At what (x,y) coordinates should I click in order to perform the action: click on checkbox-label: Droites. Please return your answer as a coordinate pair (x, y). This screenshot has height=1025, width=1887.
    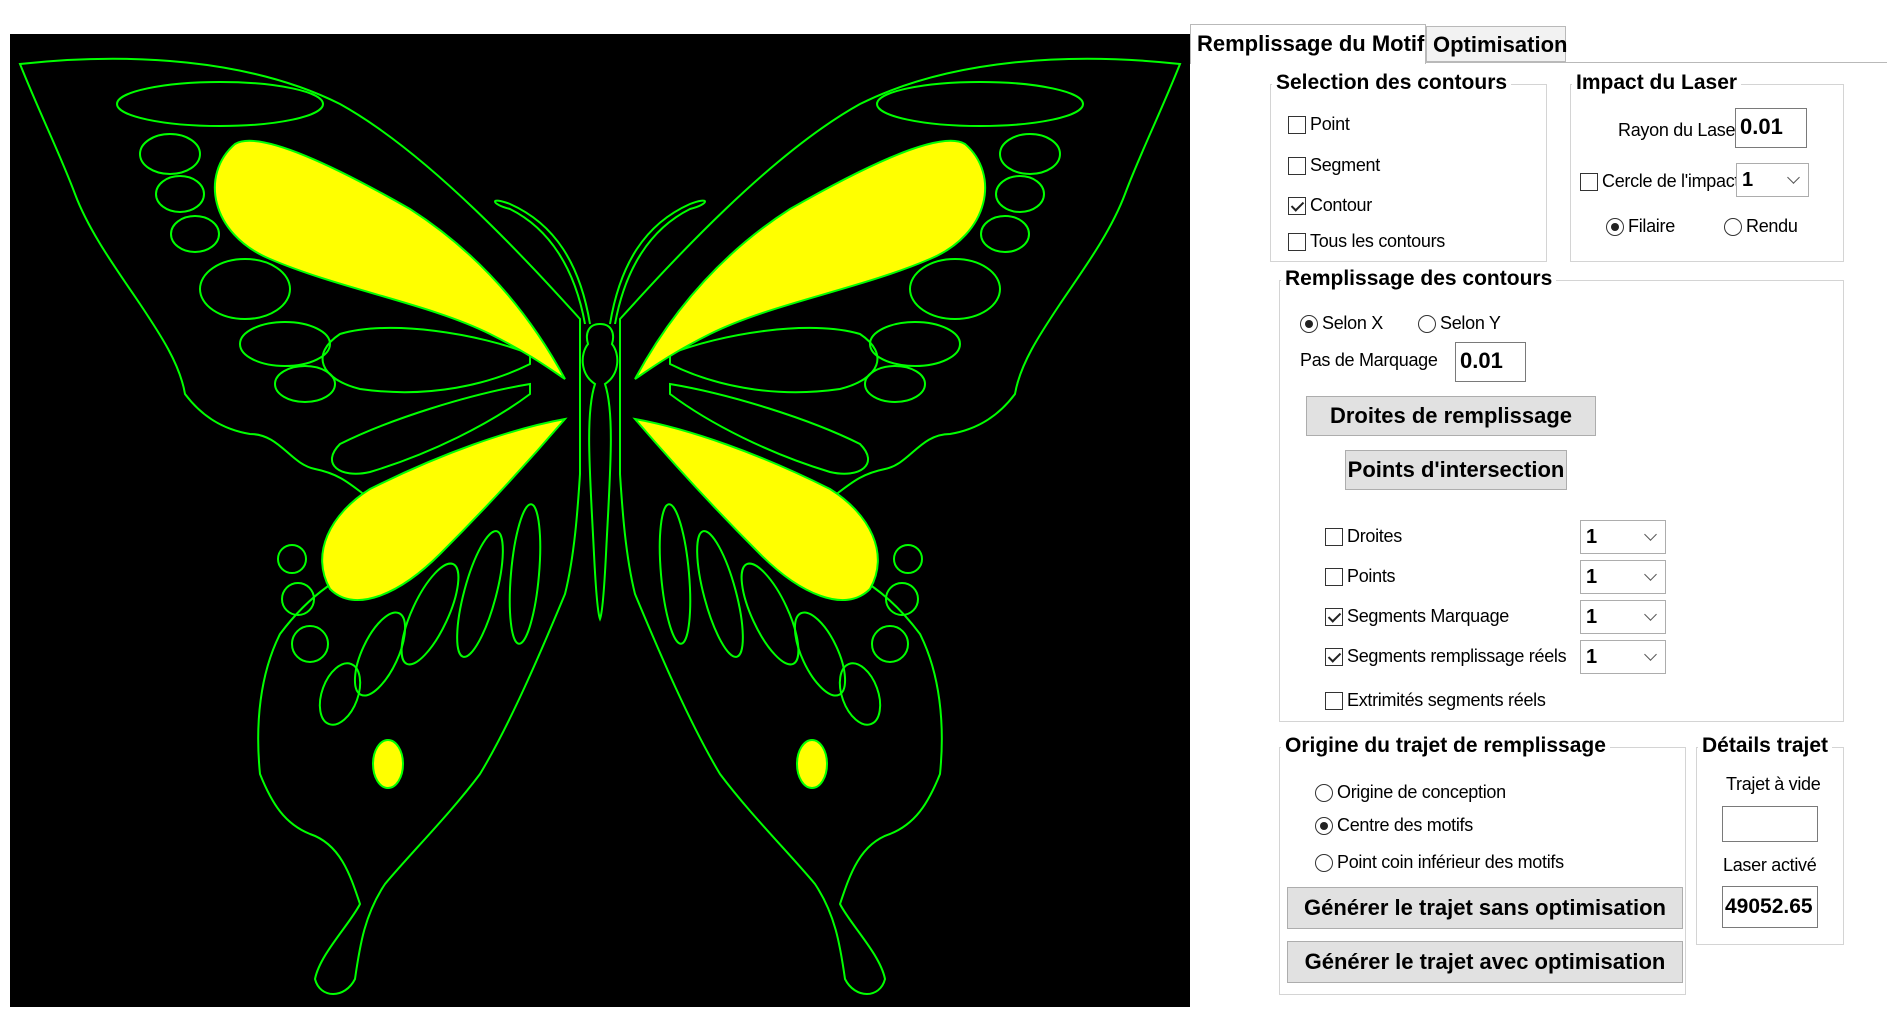
    Looking at the image, I should click on (1374, 536).